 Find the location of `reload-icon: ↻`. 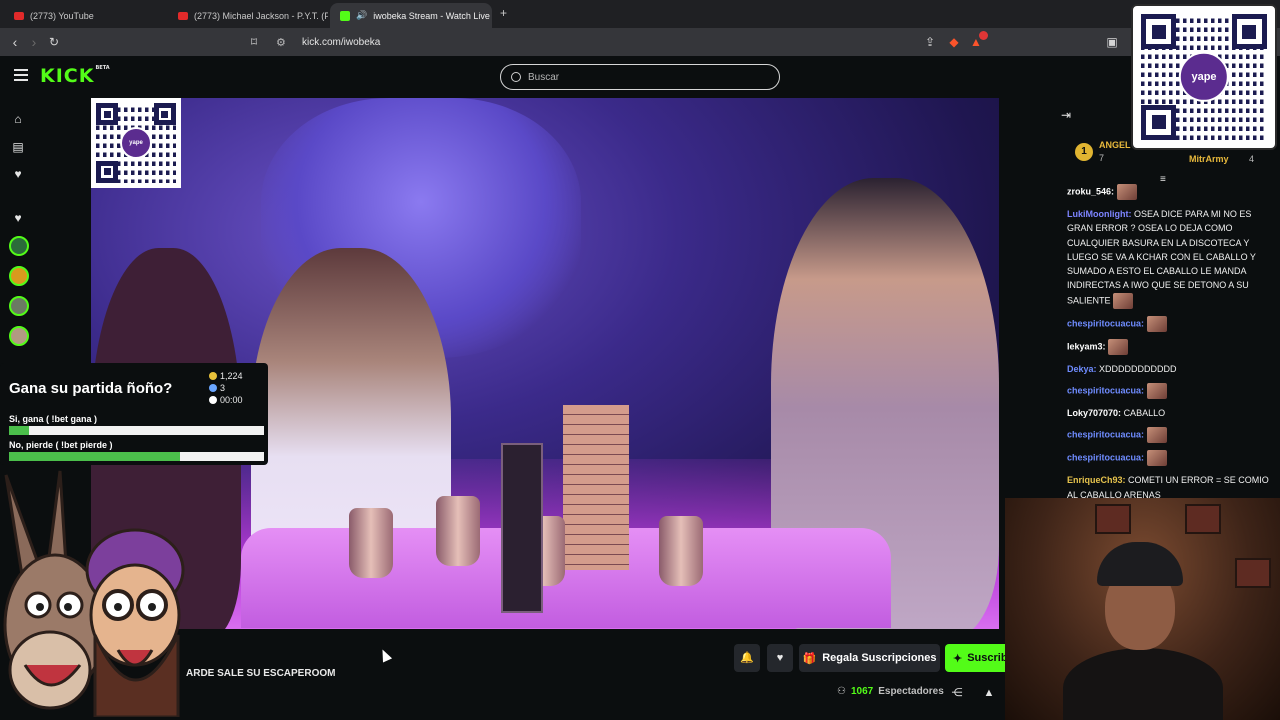

reload-icon: ↻ is located at coordinates (54, 42).